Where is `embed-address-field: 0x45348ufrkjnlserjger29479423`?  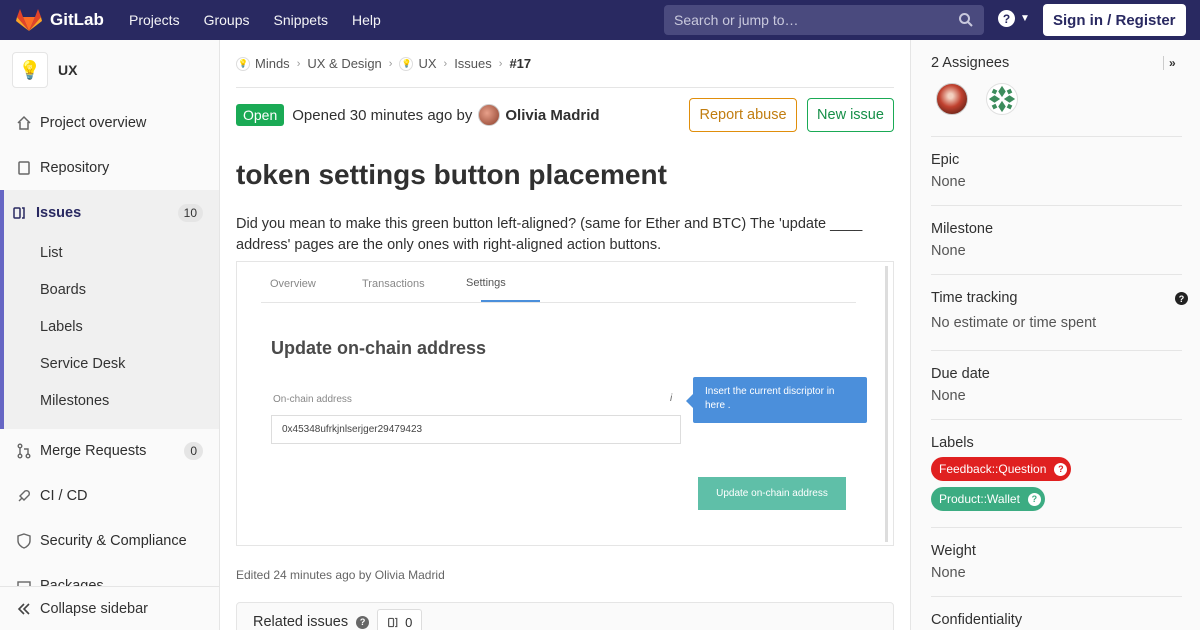 embed-address-field: 0x45348ufrkjnlserjger29479423 is located at coordinates (476, 429).